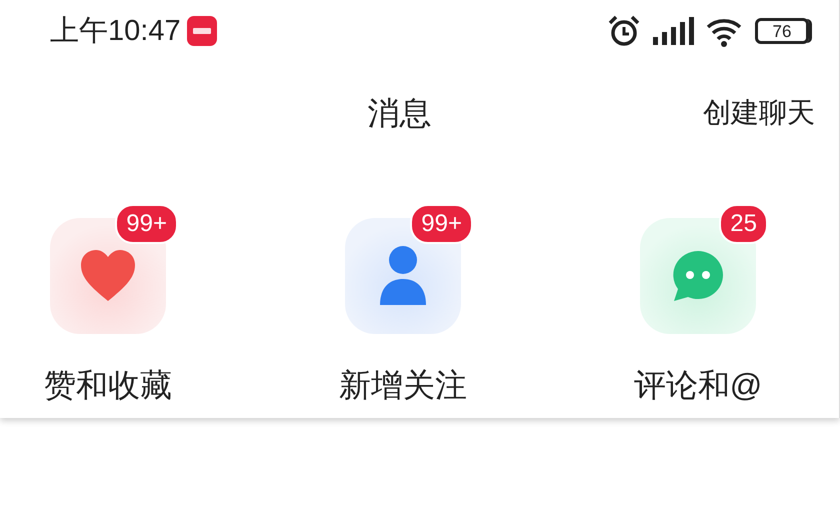  What do you see at coordinates (403, 276) in the screenshot?
I see `person-icon` at bounding box center [403, 276].